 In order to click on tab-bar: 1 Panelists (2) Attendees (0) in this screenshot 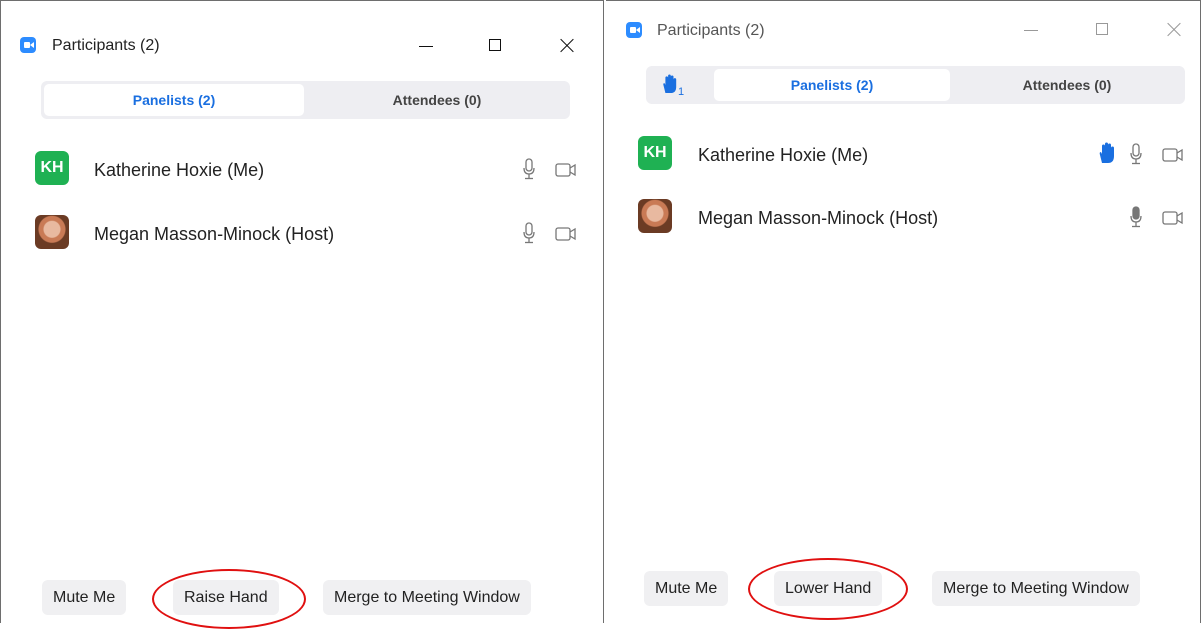, I will do `click(915, 85)`.